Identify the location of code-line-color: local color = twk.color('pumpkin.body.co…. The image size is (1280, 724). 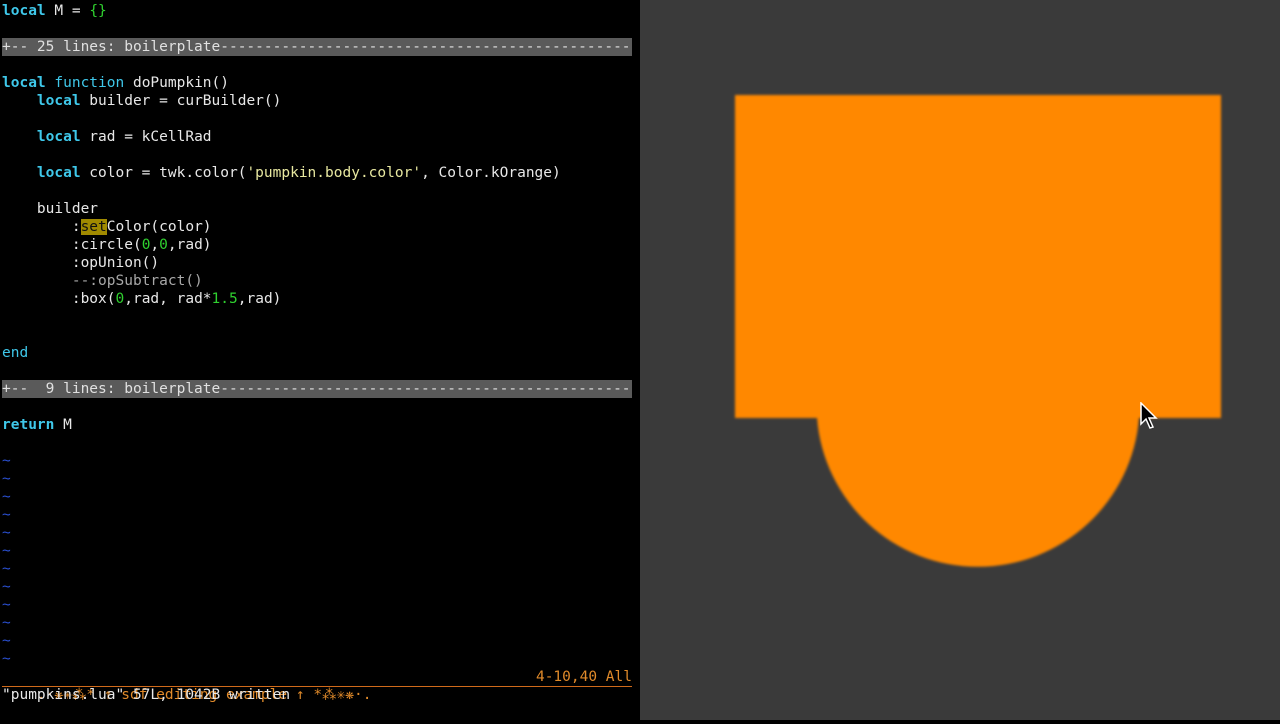
(298, 173).